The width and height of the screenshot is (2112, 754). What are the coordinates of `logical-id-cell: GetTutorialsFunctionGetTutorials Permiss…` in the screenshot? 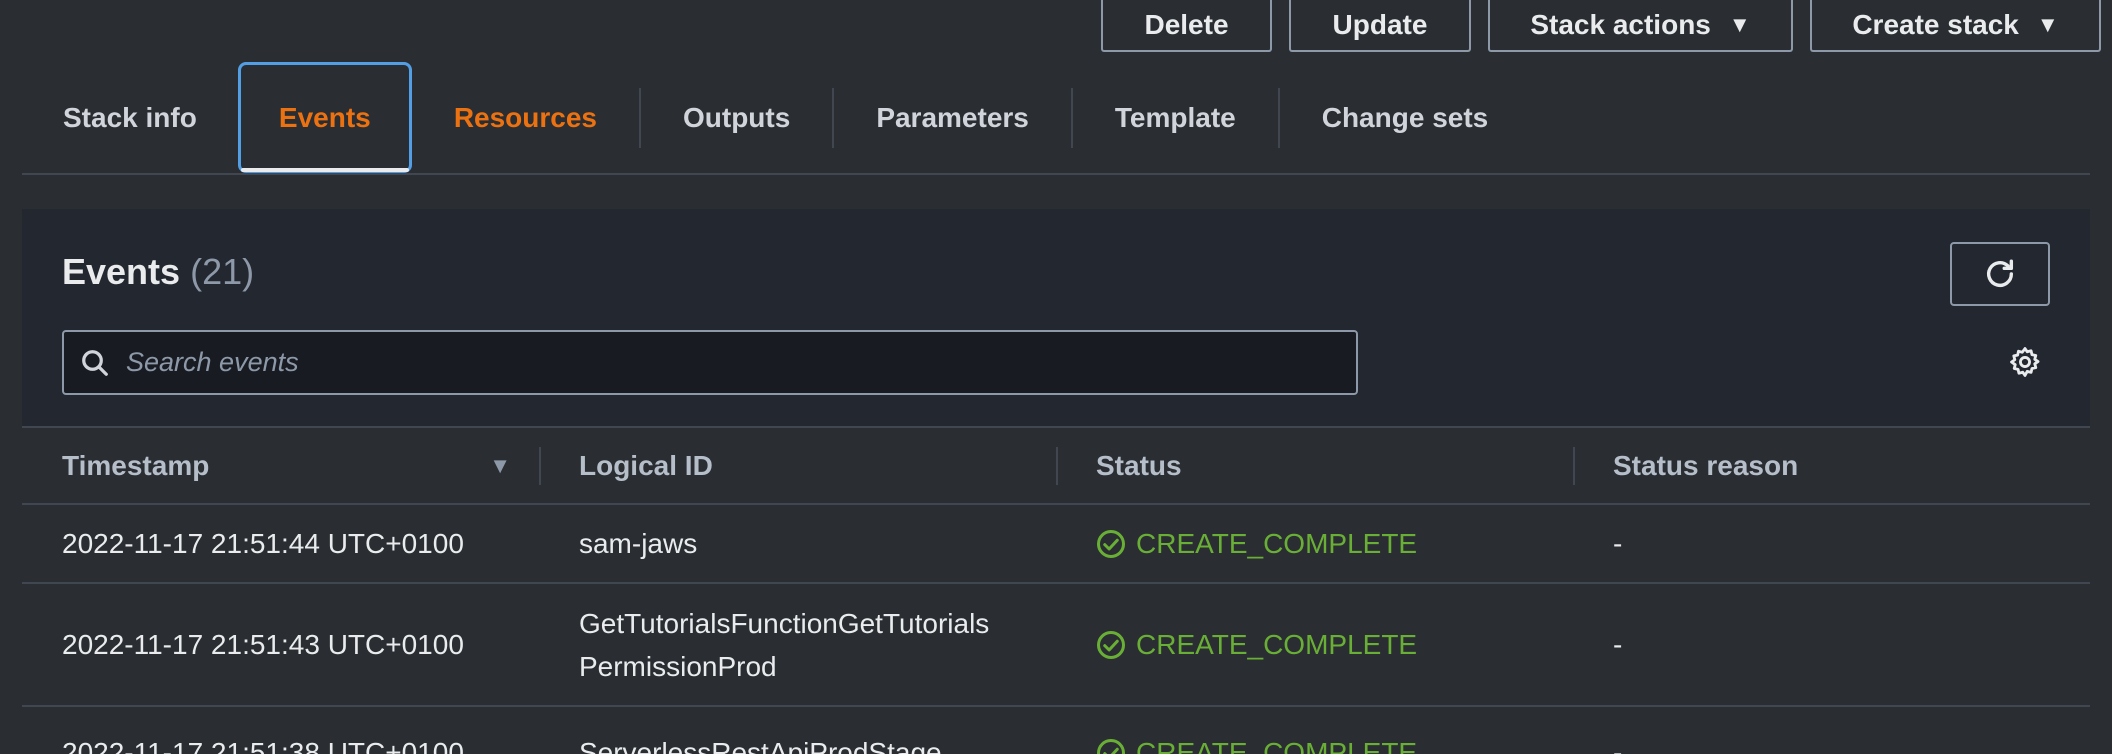 It's located at (797, 645).